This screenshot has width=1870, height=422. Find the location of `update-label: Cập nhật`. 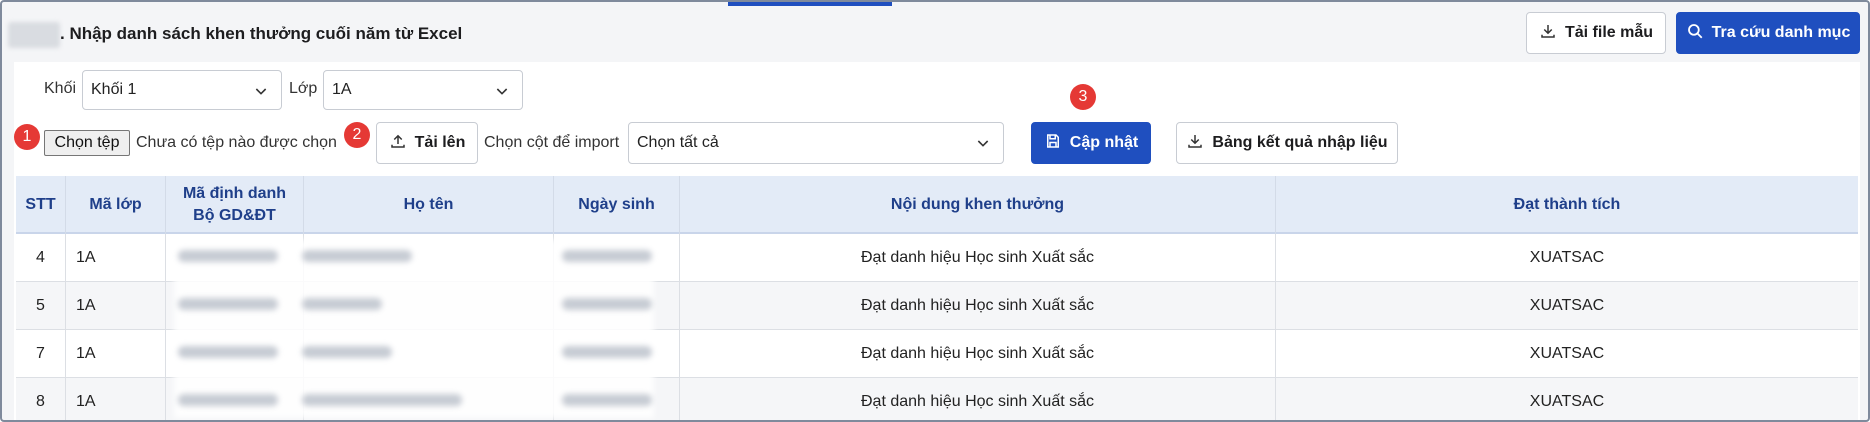

update-label: Cập nhật is located at coordinates (1104, 142).